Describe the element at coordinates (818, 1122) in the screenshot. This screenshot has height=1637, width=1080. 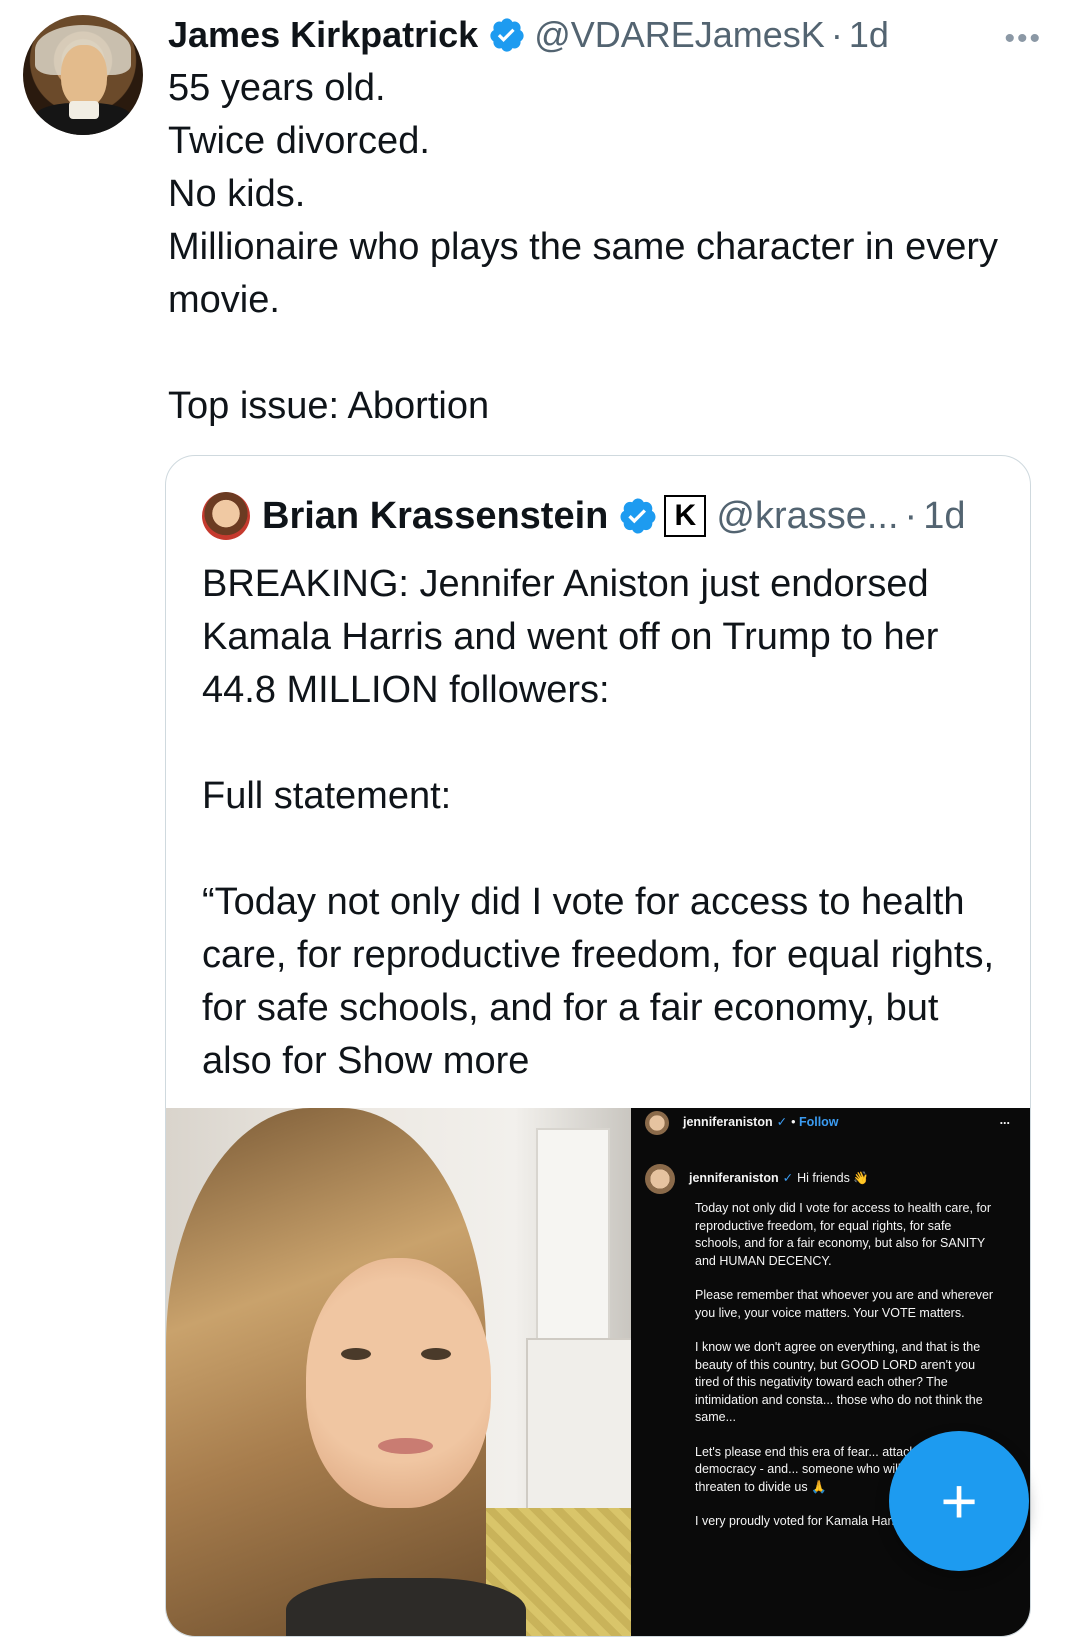
I see `ig-follow-label: Follow` at that location.